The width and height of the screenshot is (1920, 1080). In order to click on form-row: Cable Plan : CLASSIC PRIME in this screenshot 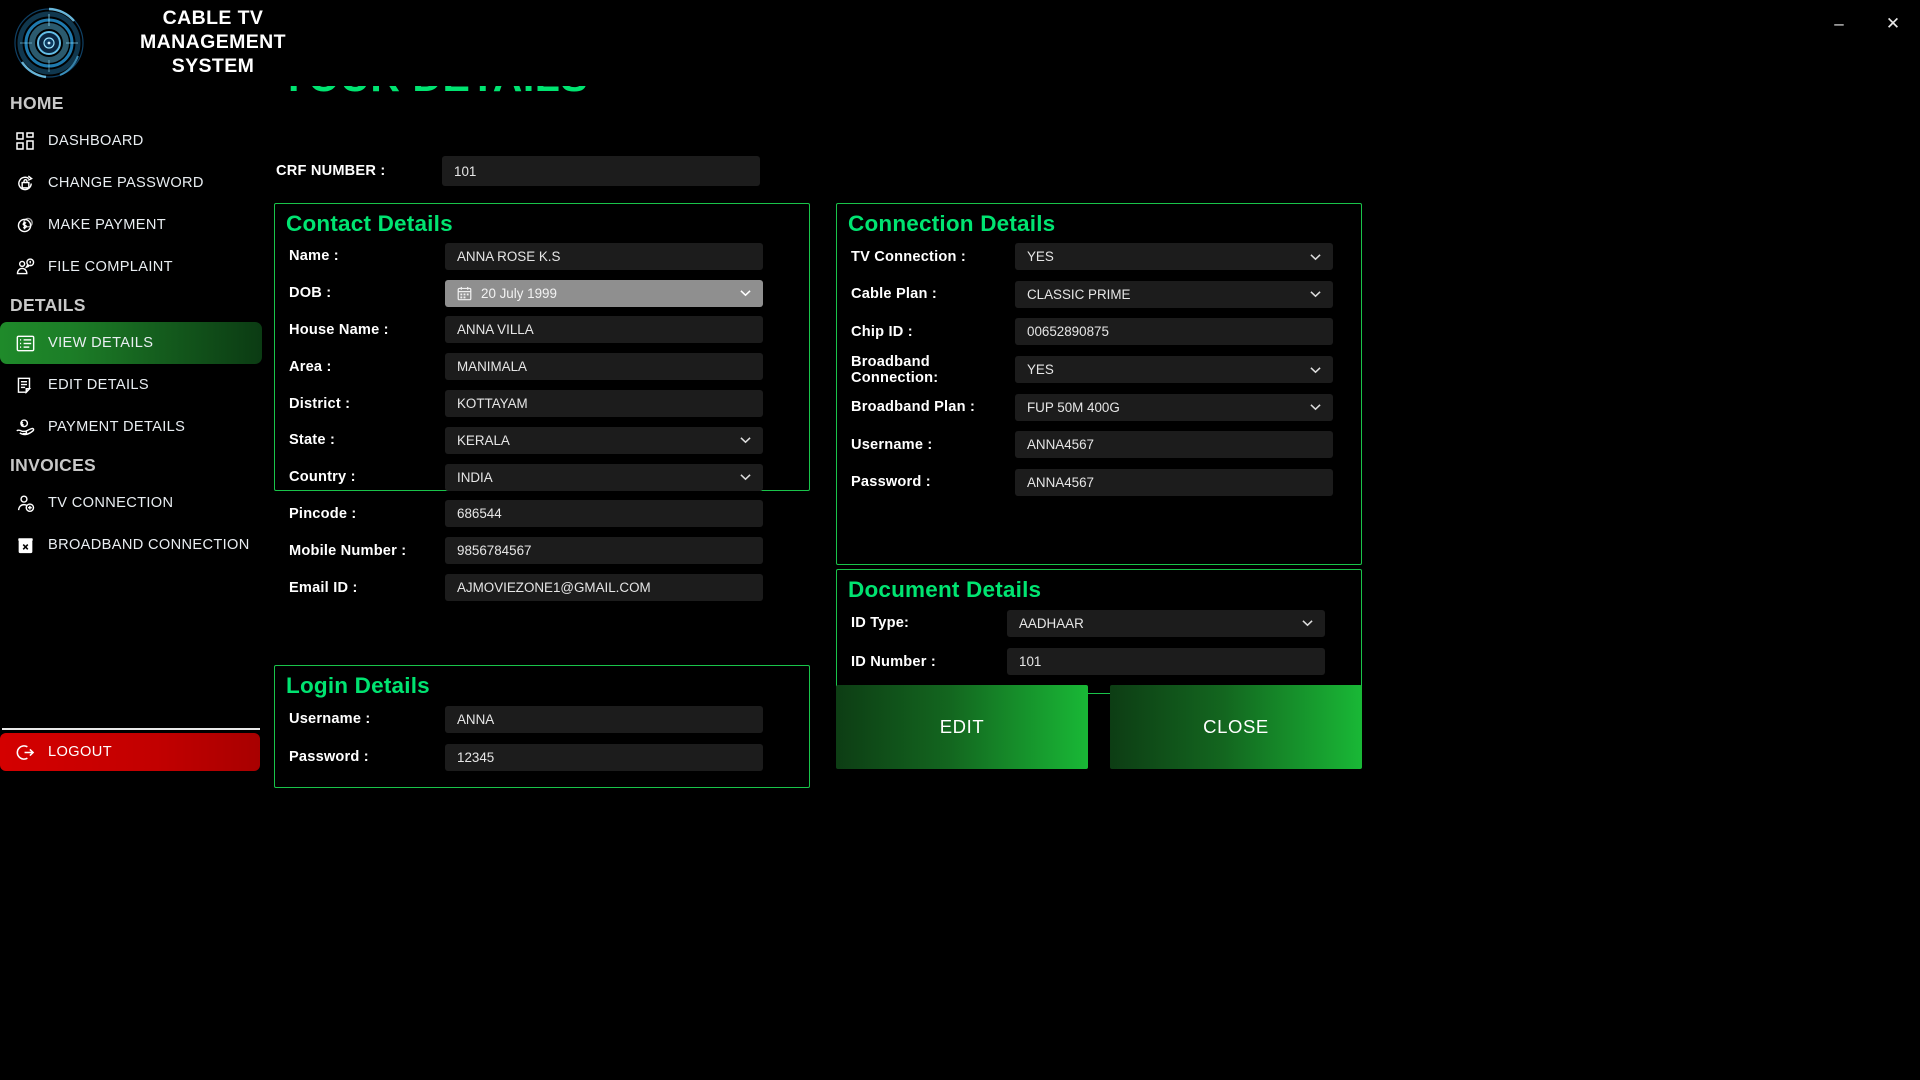, I will do `click(1099, 295)`.